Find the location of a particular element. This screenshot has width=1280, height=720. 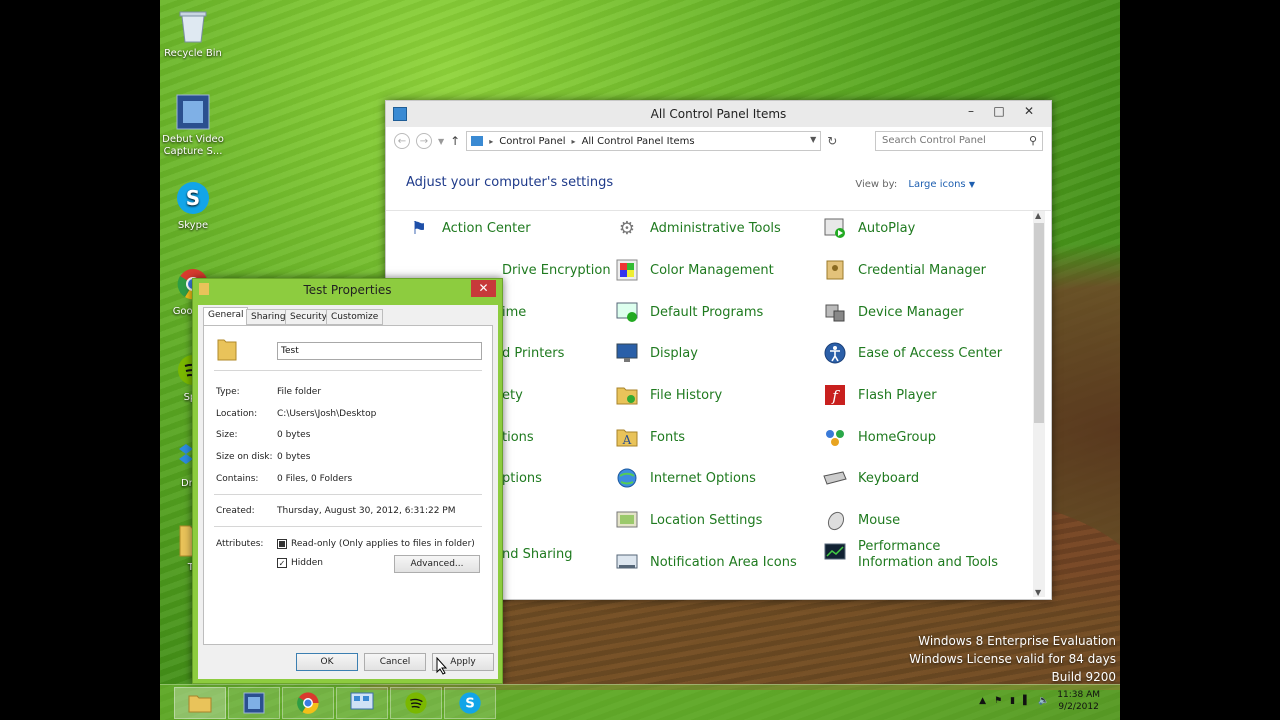

properties-titlebar: Test Properties ✕ is located at coordinates (347, 290).